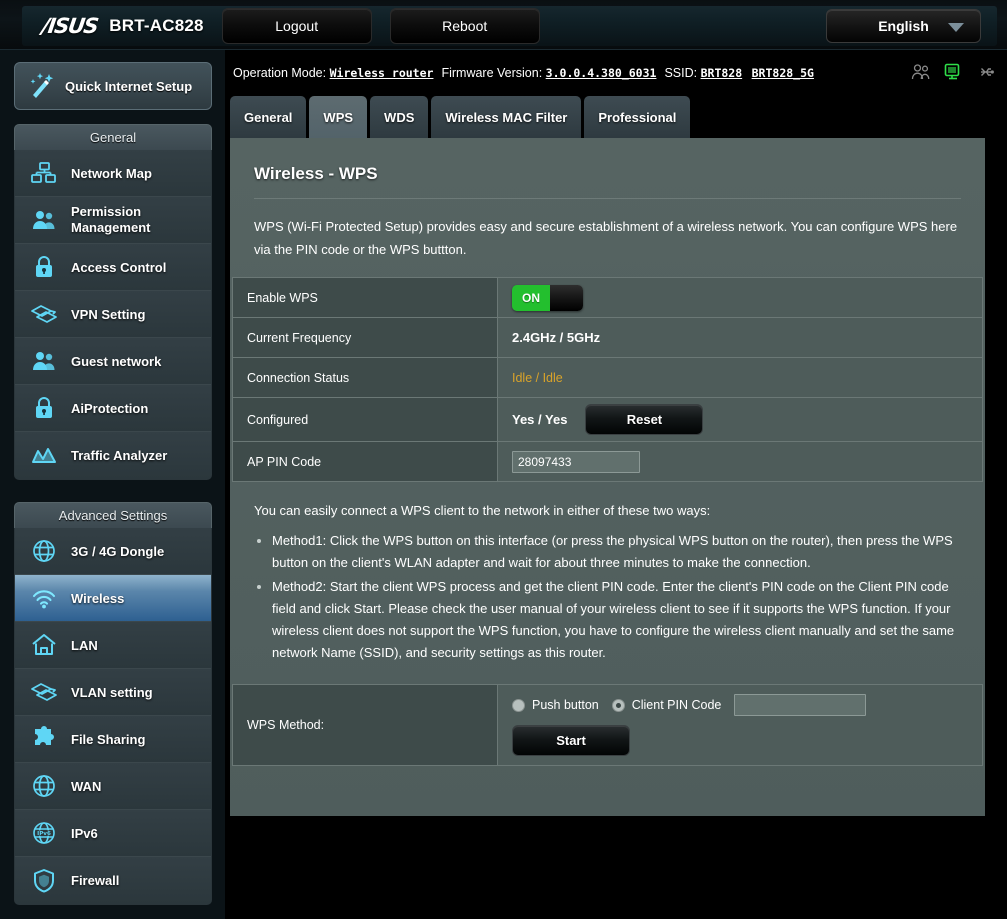  What do you see at coordinates (129, 86) in the screenshot?
I see `quick-internet-setup-label: Quick Internet Setup` at bounding box center [129, 86].